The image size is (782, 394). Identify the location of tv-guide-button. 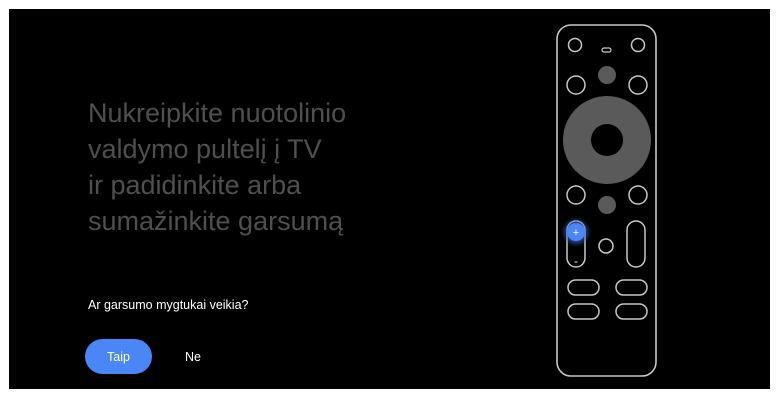
(638, 195).